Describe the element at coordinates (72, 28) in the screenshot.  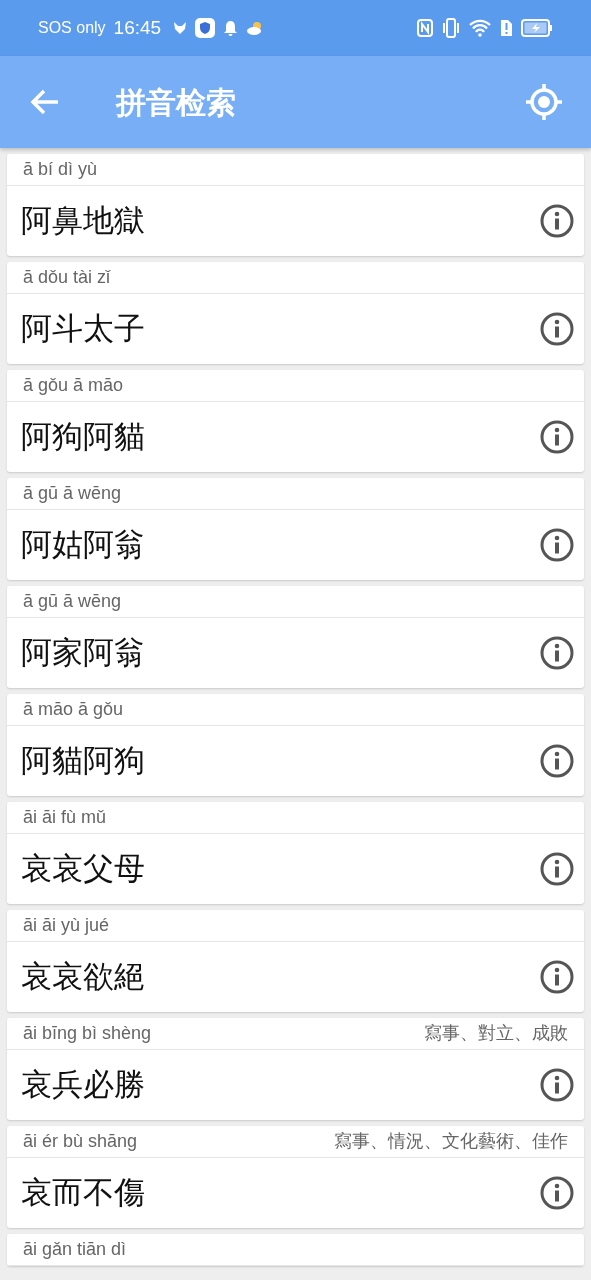
I see `carrier-text: SOS only` at that location.